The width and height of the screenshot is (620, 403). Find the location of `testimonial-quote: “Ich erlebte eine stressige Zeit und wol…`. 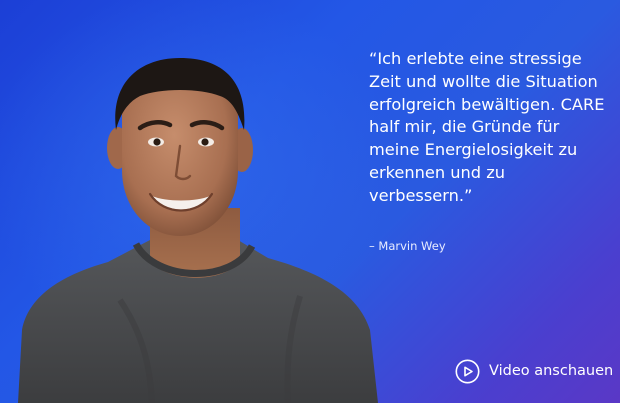

testimonial-quote: “Ich erlebte eine stressige Zeit und wol… is located at coordinates (487, 127).